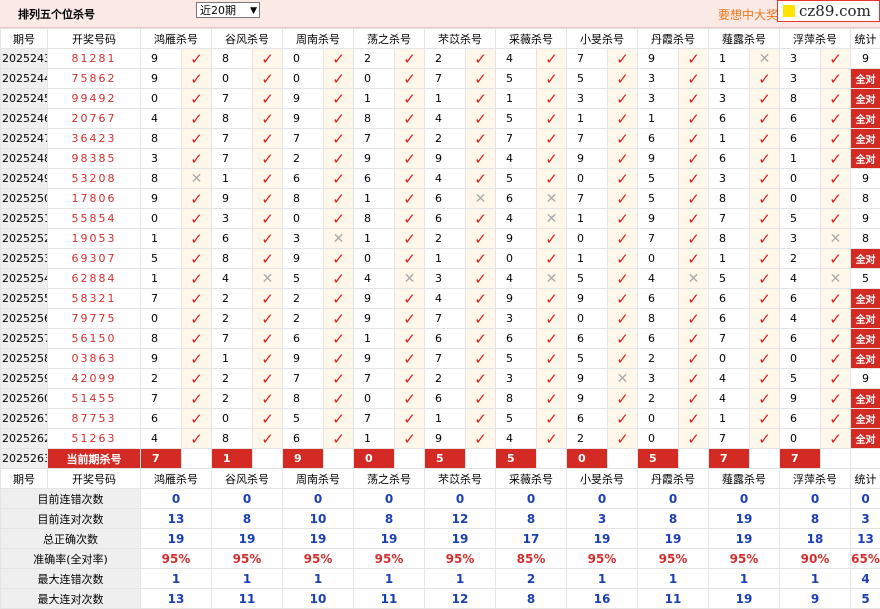  Describe the element at coordinates (531, 39) in the screenshot. I see `column-header: 采薇杀号` at that location.